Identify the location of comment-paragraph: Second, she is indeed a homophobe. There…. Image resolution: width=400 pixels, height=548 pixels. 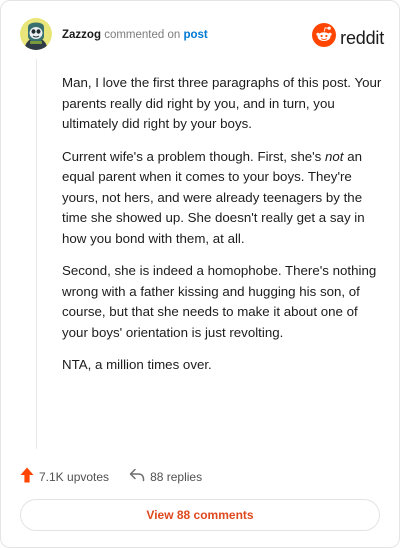
(222, 302).